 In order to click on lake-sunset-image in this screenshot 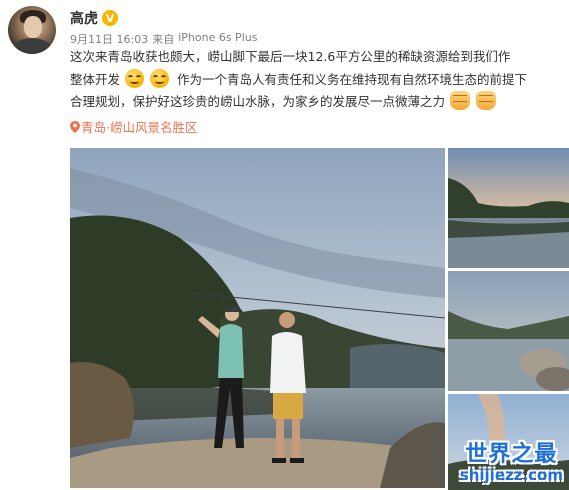, I will do `click(508, 208)`.